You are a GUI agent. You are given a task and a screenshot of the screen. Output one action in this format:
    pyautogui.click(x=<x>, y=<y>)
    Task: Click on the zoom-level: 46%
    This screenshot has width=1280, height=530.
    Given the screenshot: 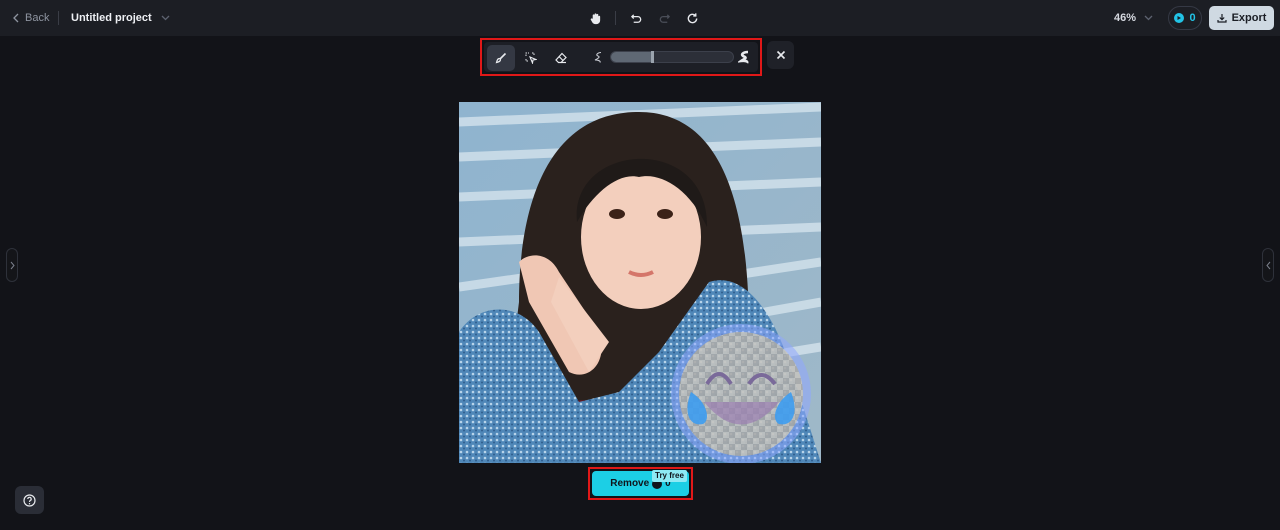 What is the action you would take?
    pyautogui.click(x=1125, y=18)
    